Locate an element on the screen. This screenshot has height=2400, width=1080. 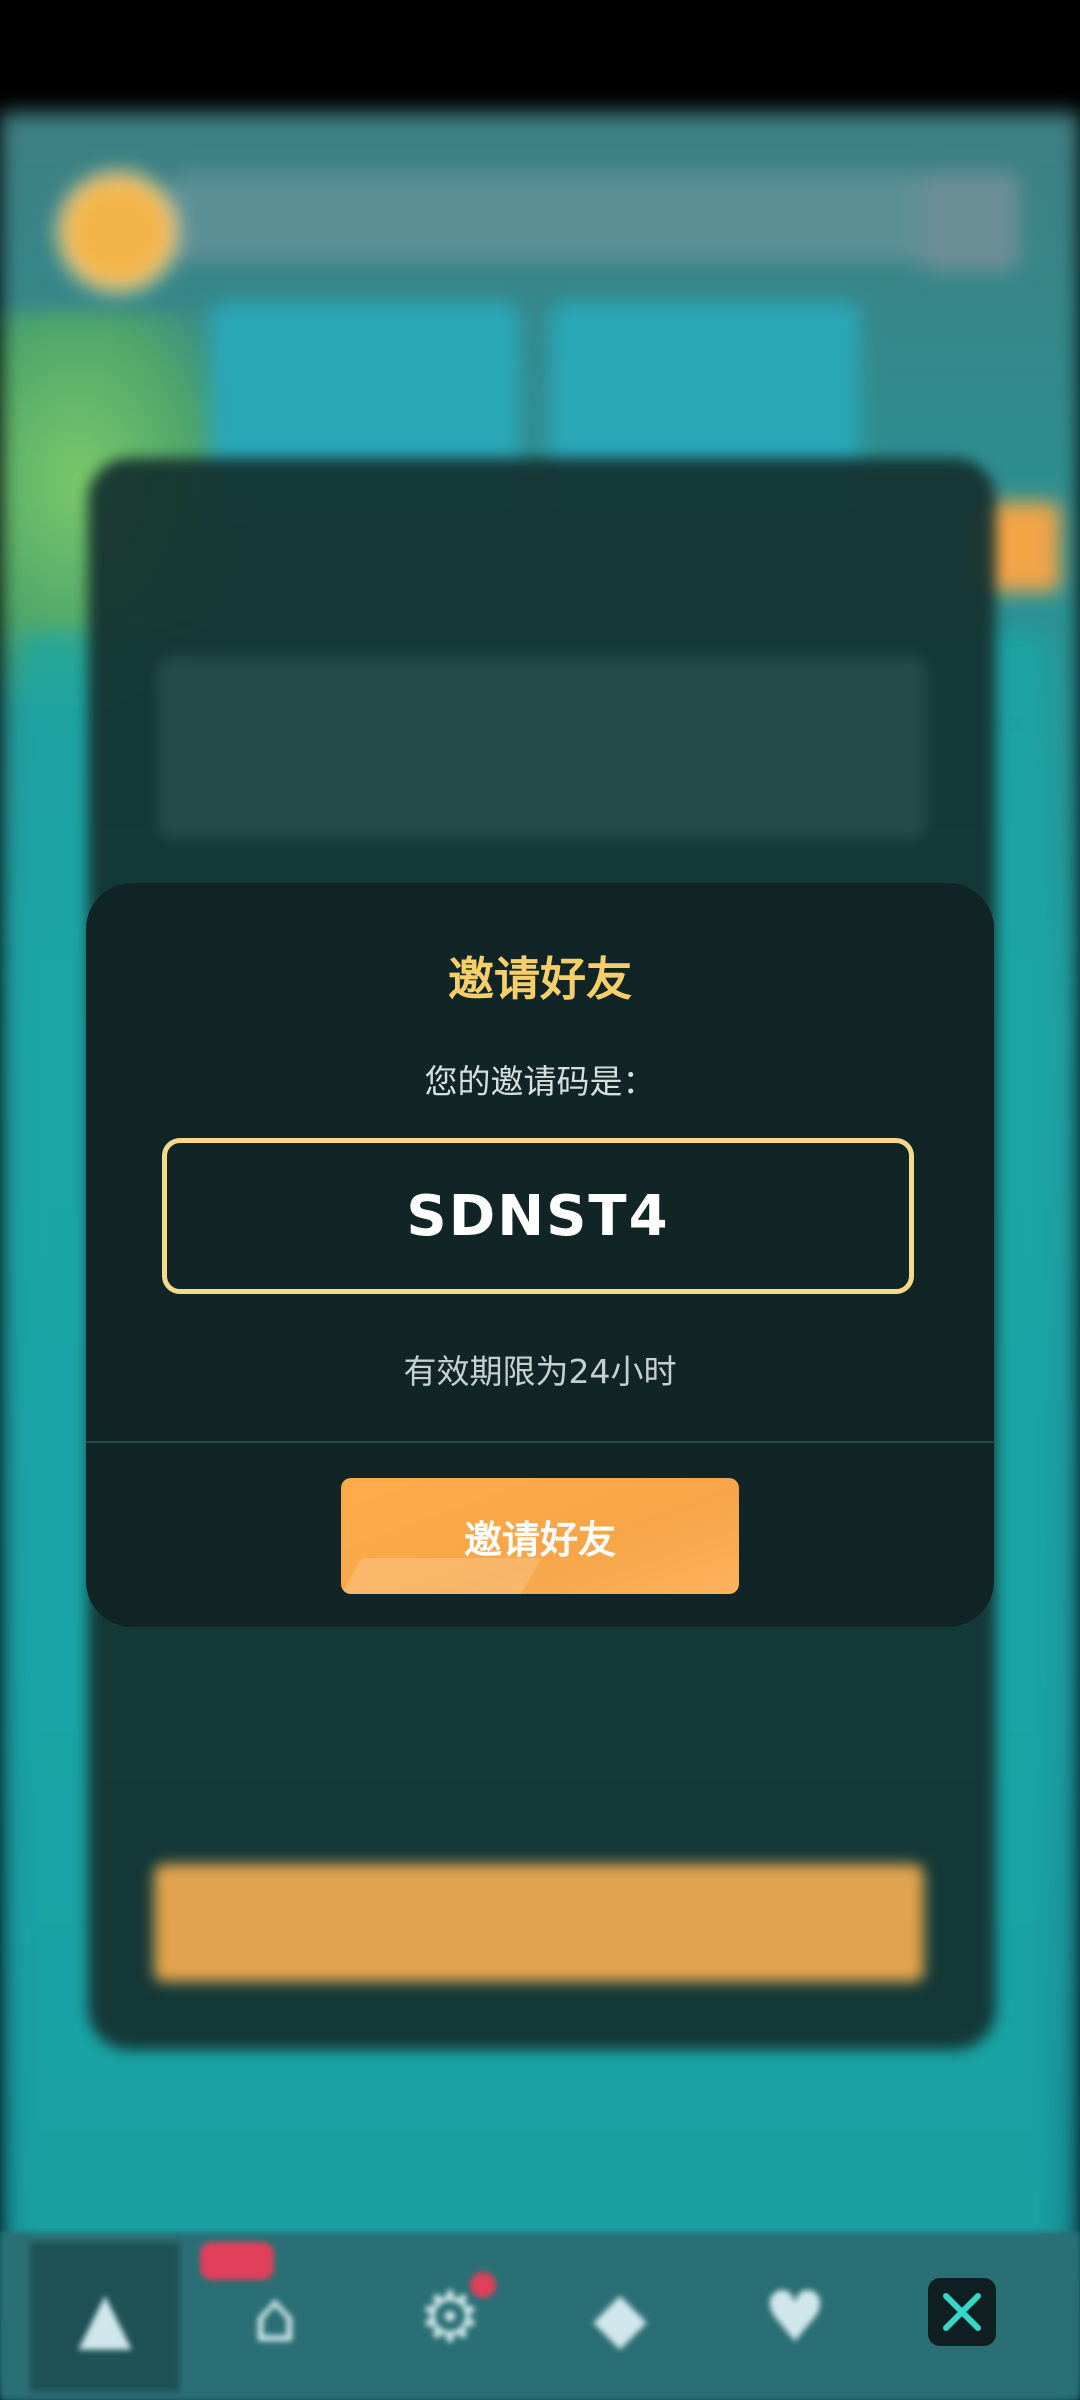
background-dialog-text is located at coordinates (542, 748).